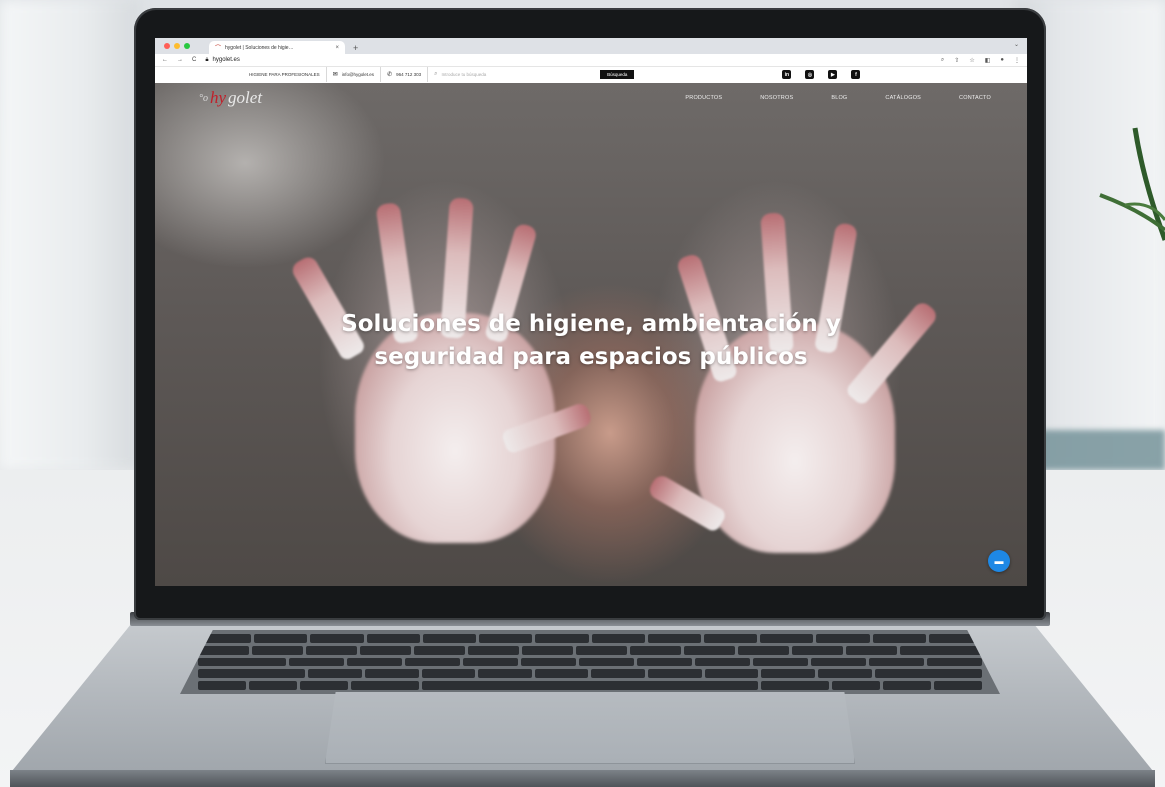 This screenshot has width=1165, height=787. What do you see at coordinates (975, 98) in the screenshot?
I see `nav-contacto: CONTACTO` at bounding box center [975, 98].